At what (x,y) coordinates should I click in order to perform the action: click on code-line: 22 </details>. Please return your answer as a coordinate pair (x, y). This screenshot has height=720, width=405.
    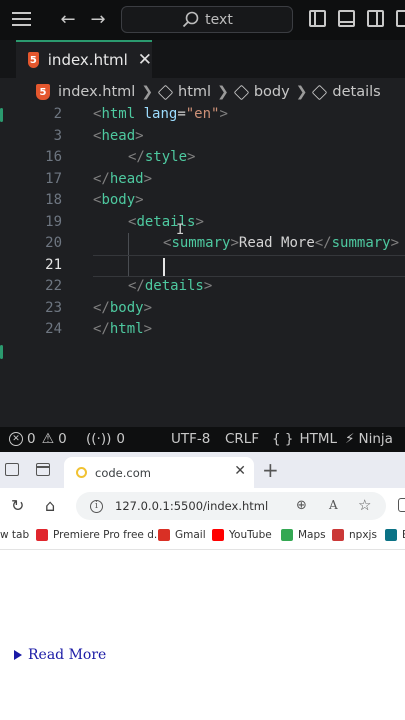
    Looking at the image, I should click on (202, 287).